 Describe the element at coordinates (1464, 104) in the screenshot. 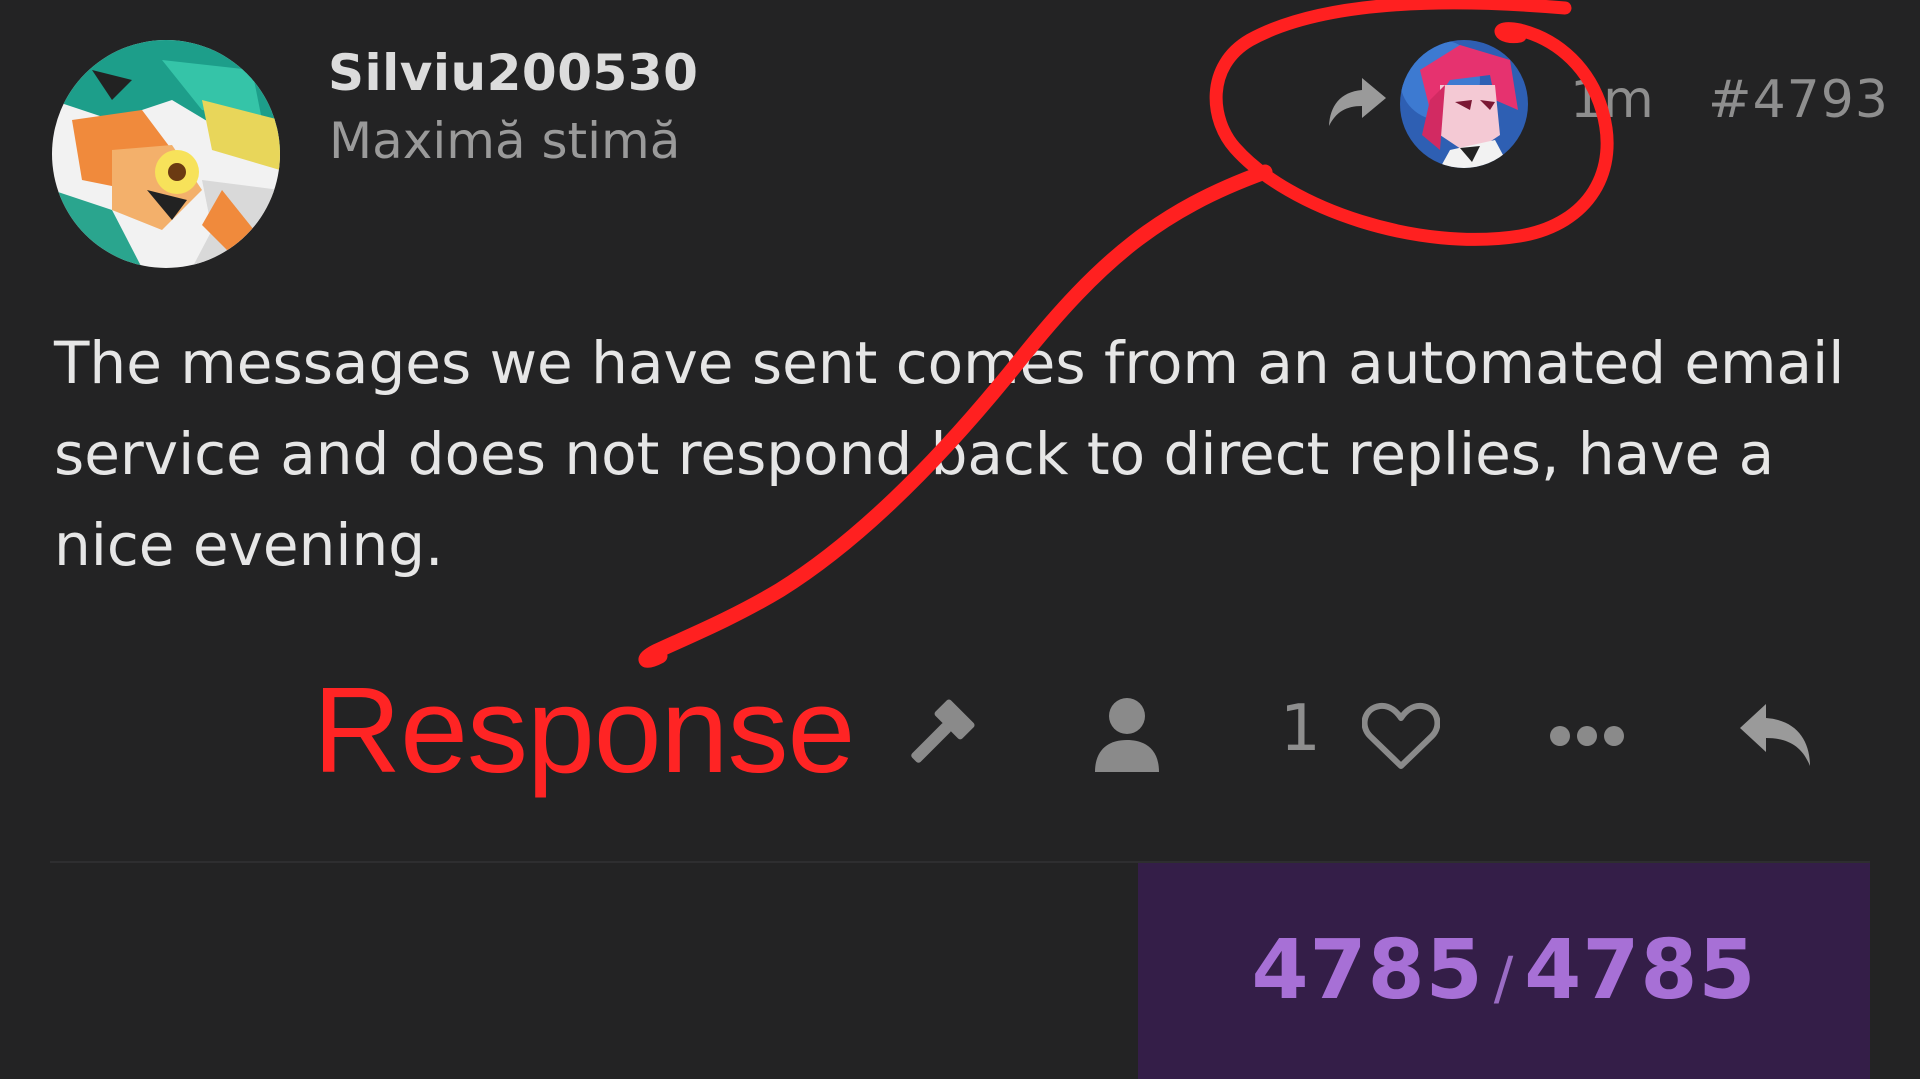

I see `reply-to-avatar` at that location.